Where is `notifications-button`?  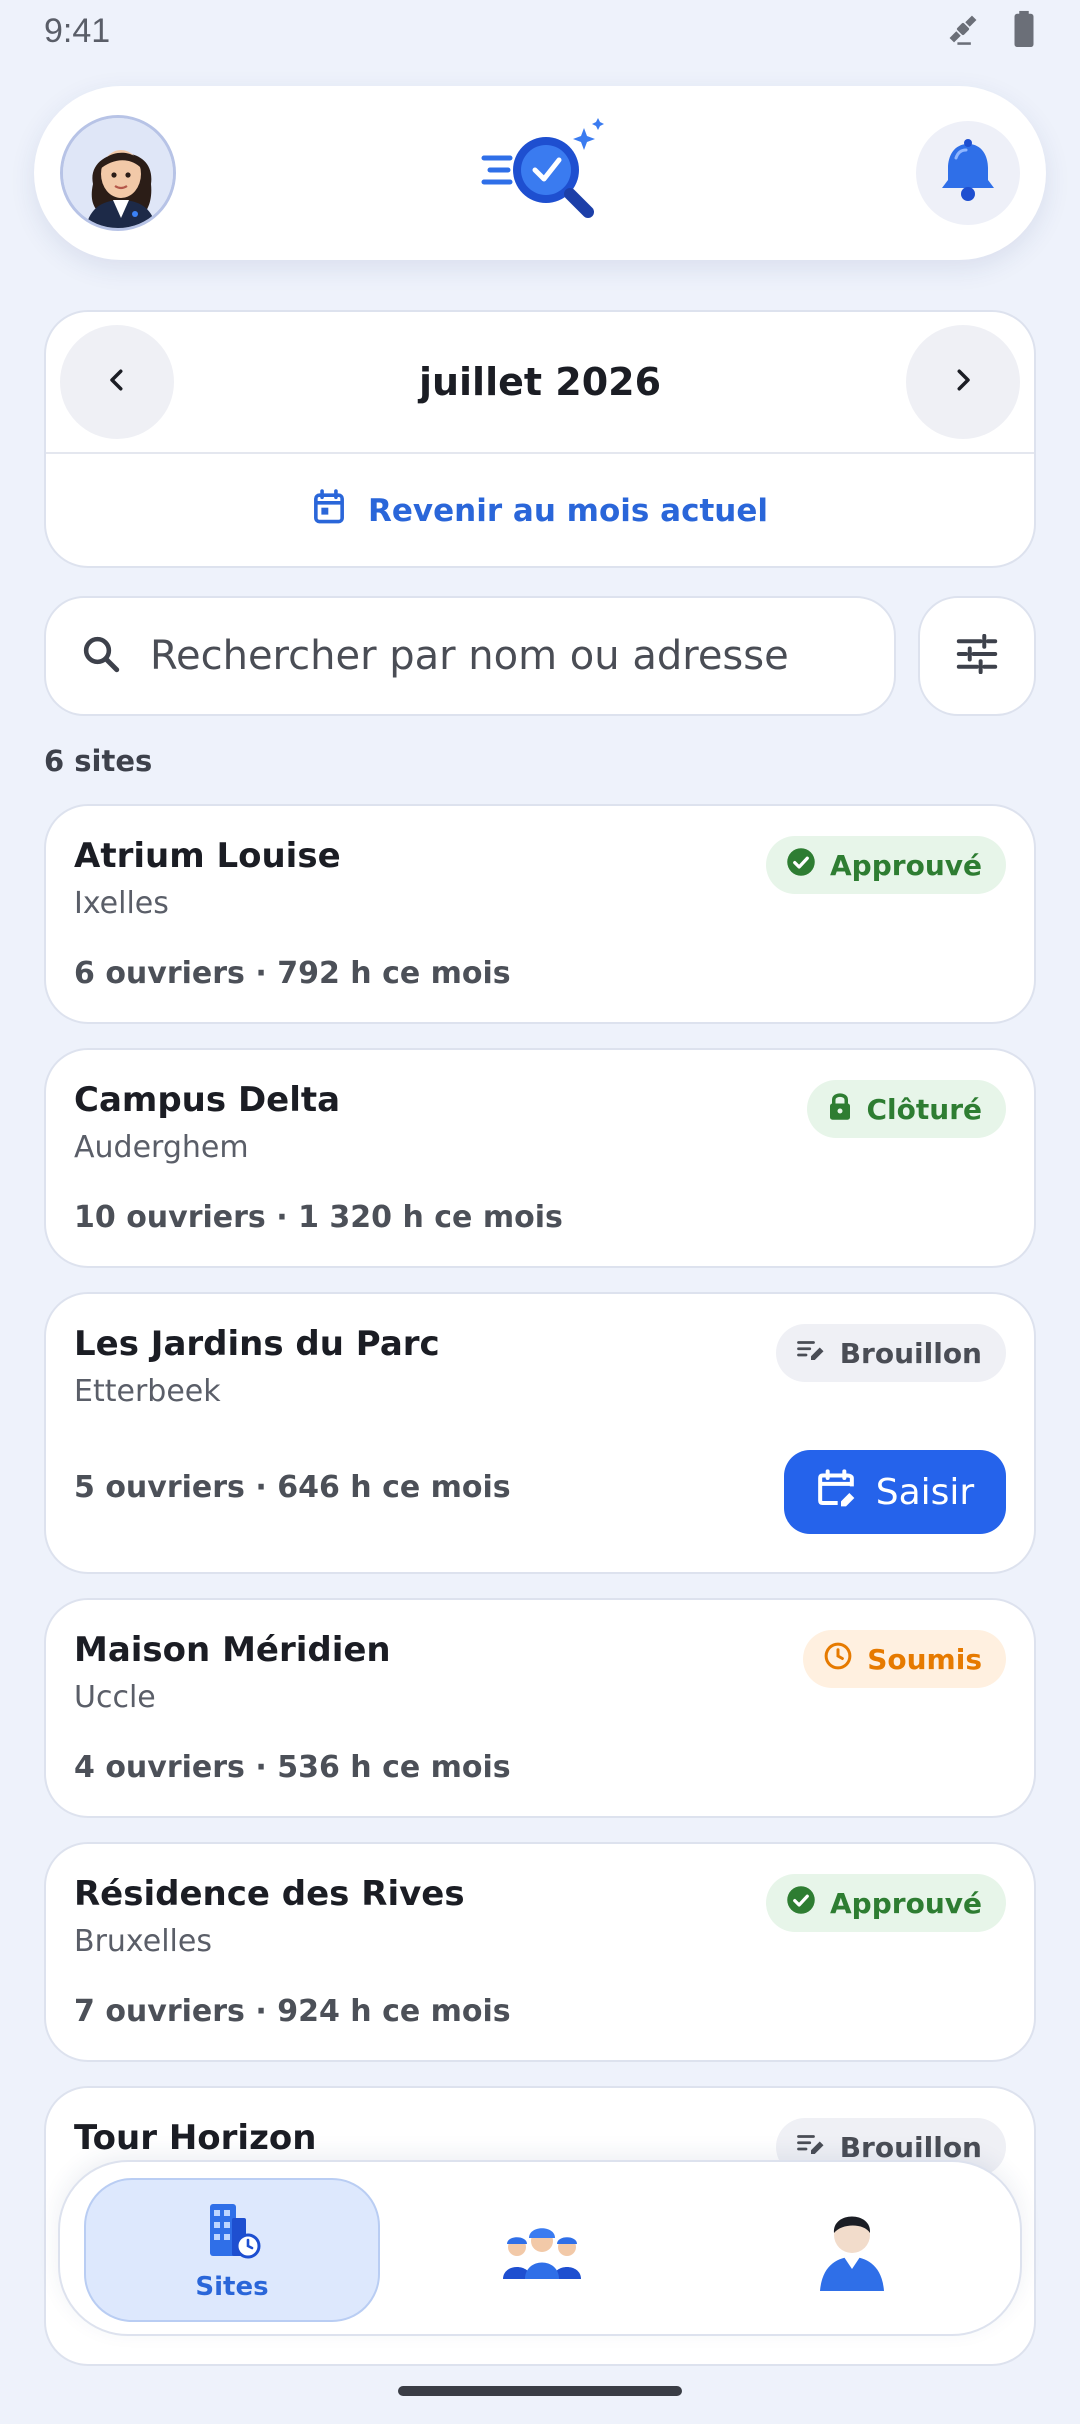
notifications-button is located at coordinates (968, 173).